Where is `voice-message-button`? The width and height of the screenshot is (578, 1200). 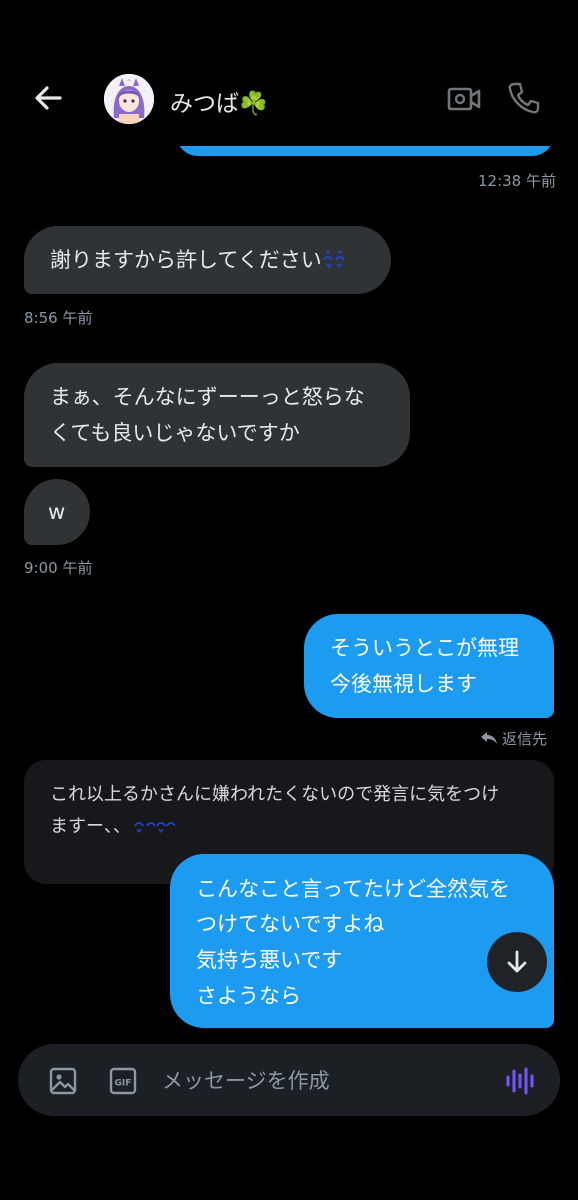 voice-message-button is located at coordinates (520, 1081).